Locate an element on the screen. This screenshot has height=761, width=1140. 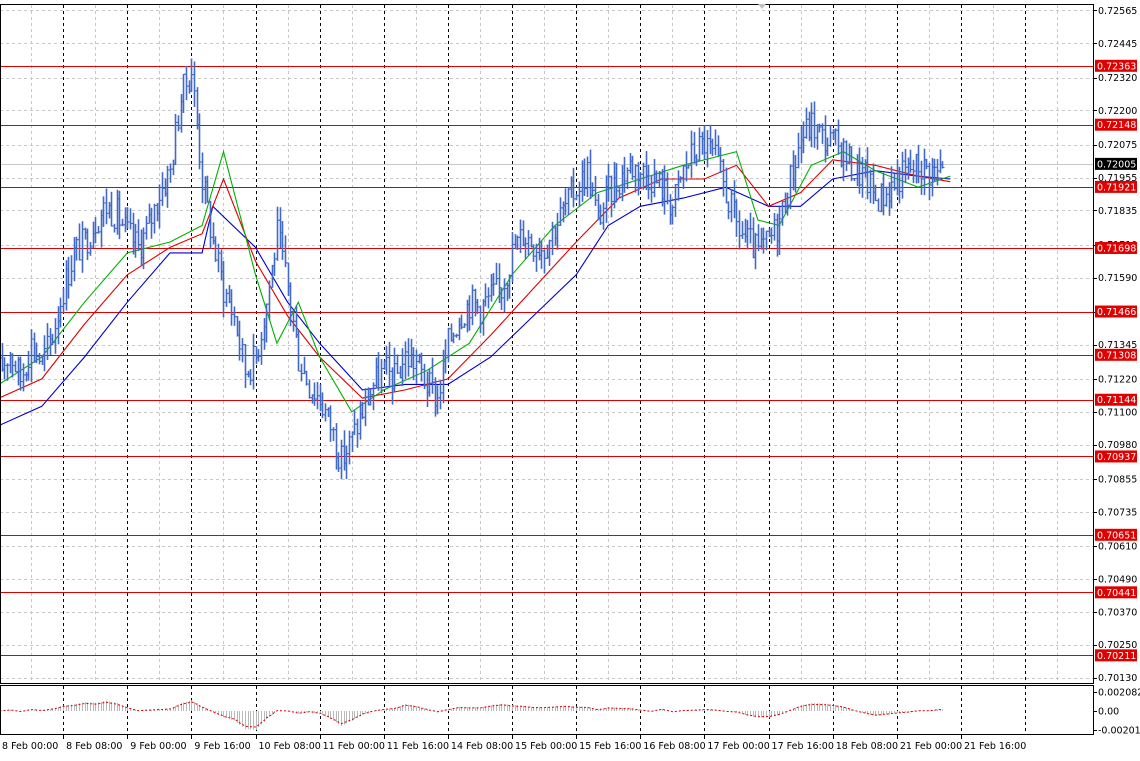
y-tick-label: 0.71100 is located at coordinates (1117, 412).